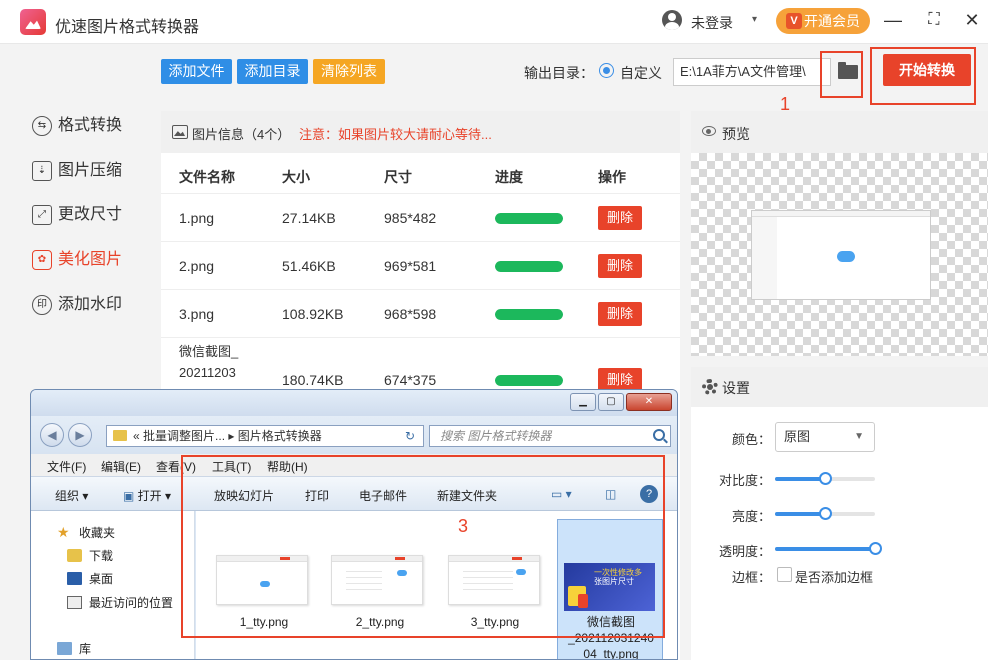 This screenshot has width=988, height=660. I want to click on file-name: 3.png, so click(197, 314).